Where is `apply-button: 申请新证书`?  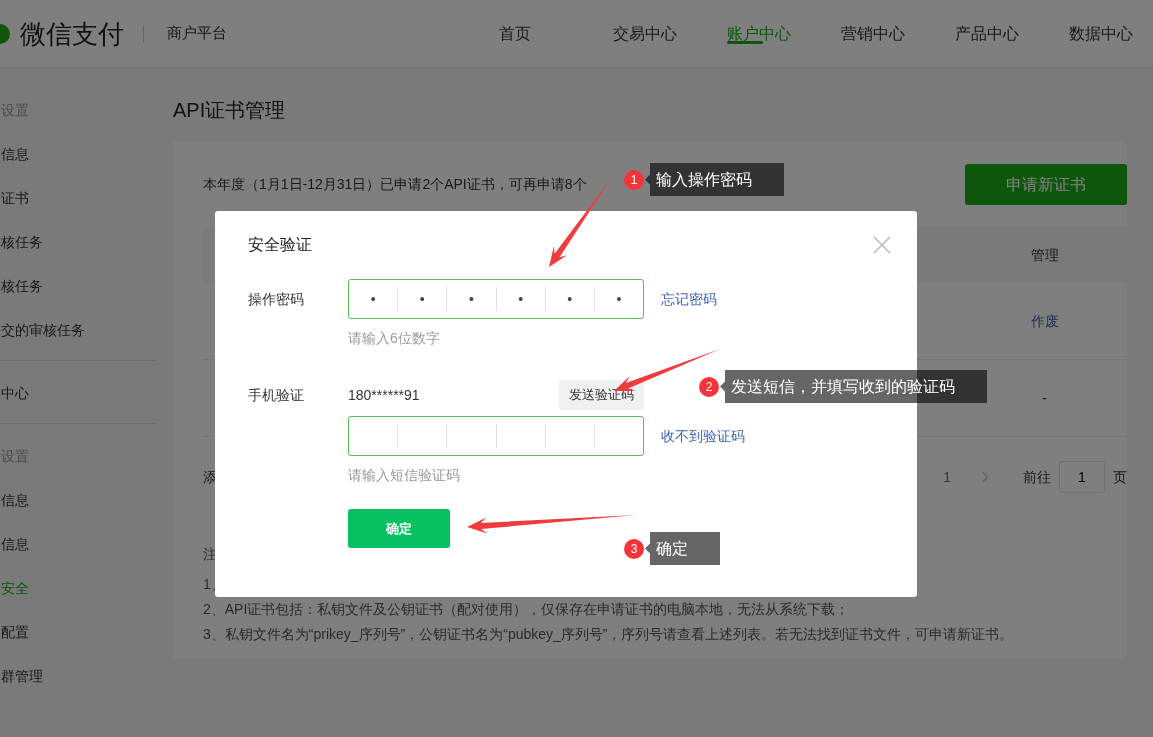 apply-button: 申请新证书 is located at coordinates (1046, 184).